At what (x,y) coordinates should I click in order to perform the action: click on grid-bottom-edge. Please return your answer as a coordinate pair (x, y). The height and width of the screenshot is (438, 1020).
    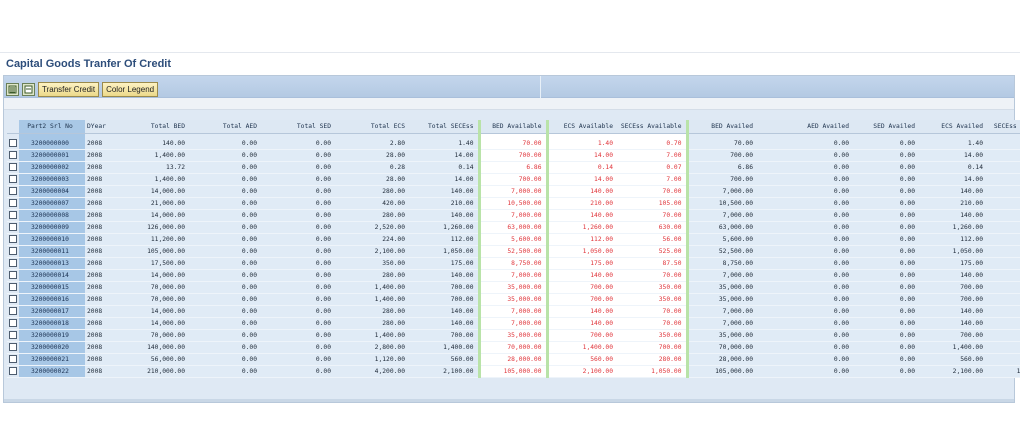
    Looking at the image, I should click on (509, 400).